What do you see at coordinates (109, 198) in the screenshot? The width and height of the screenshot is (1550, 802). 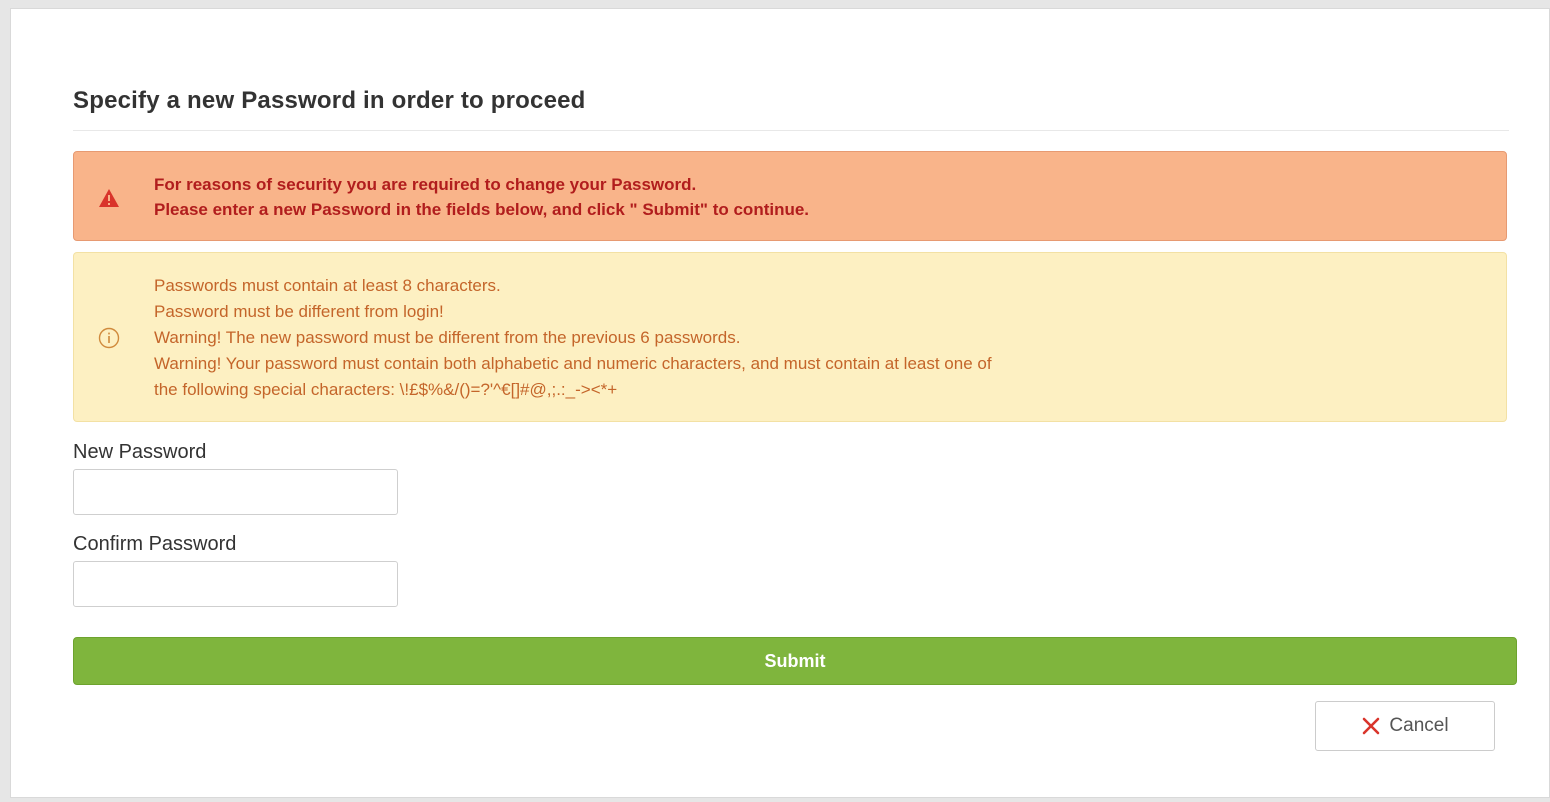 I see `warning-triangle-icon` at bounding box center [109, 198].